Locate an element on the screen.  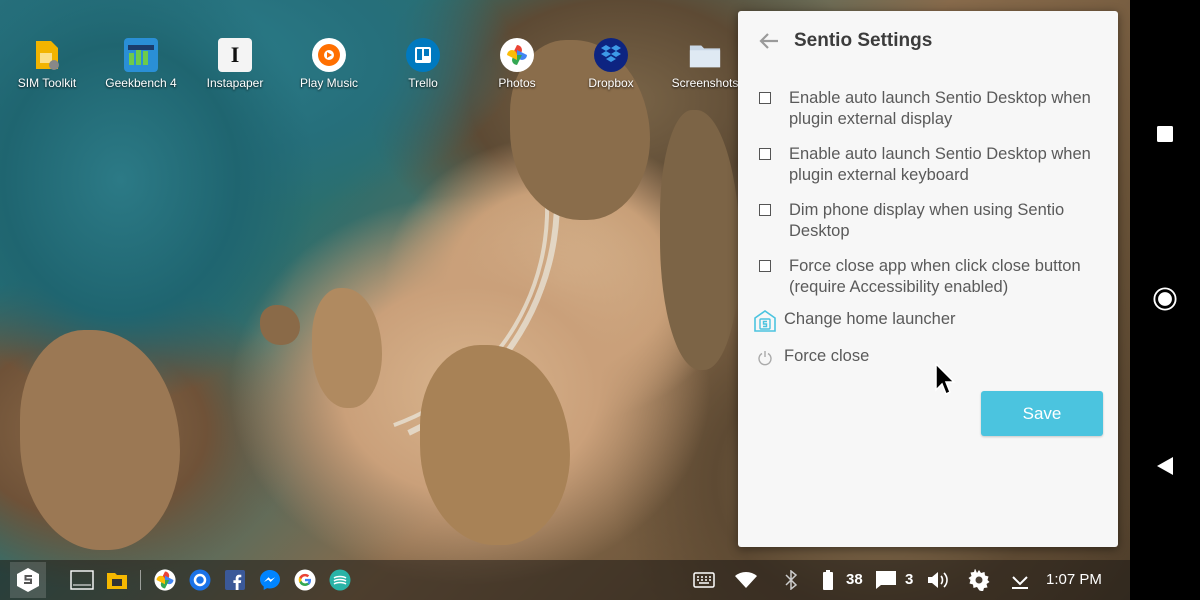
desktop-icon-label: Screenshots is located at coordinates (705, 83).